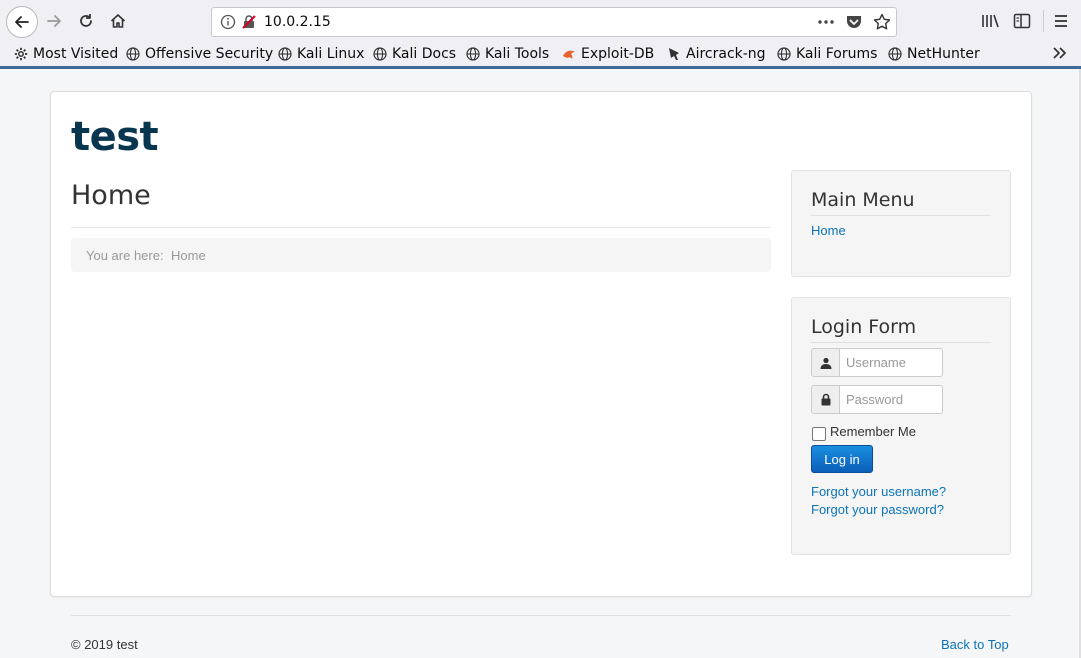 The width and height of the screenshot is (1081, 658). I want to click on bookmark-label: Kali Docs, so click(424, 54).